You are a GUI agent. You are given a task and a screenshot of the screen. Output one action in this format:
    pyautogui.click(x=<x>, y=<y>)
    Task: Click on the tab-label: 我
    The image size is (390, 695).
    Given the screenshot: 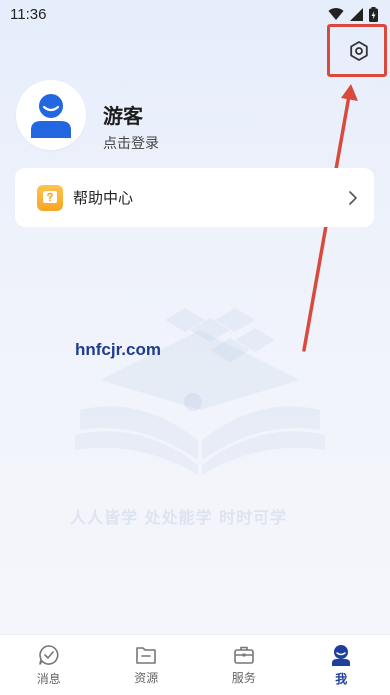 What is the action you would take?
    pyautogui.click(x=341, y=678)
    